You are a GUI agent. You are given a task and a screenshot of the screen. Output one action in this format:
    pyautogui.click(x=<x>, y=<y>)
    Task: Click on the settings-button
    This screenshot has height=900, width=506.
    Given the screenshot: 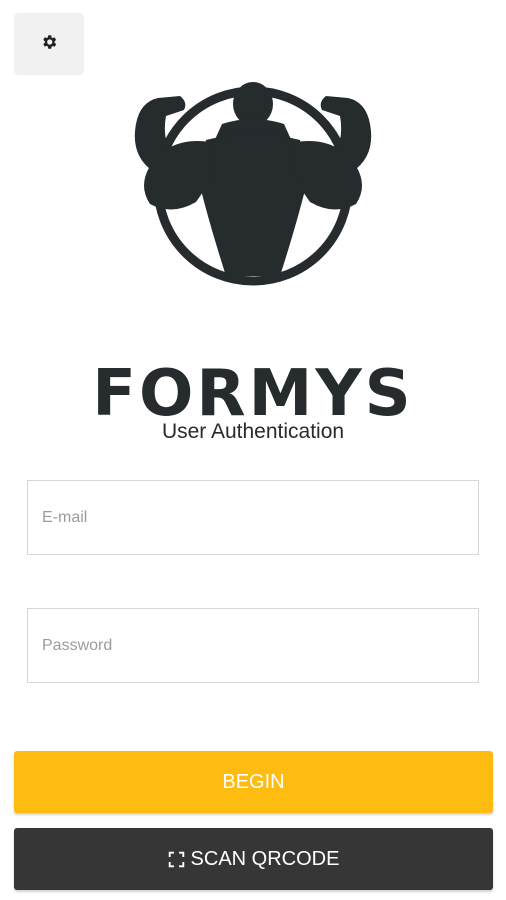 What is the action you would take?
    pyautogui.click(x=49, y=44)
    